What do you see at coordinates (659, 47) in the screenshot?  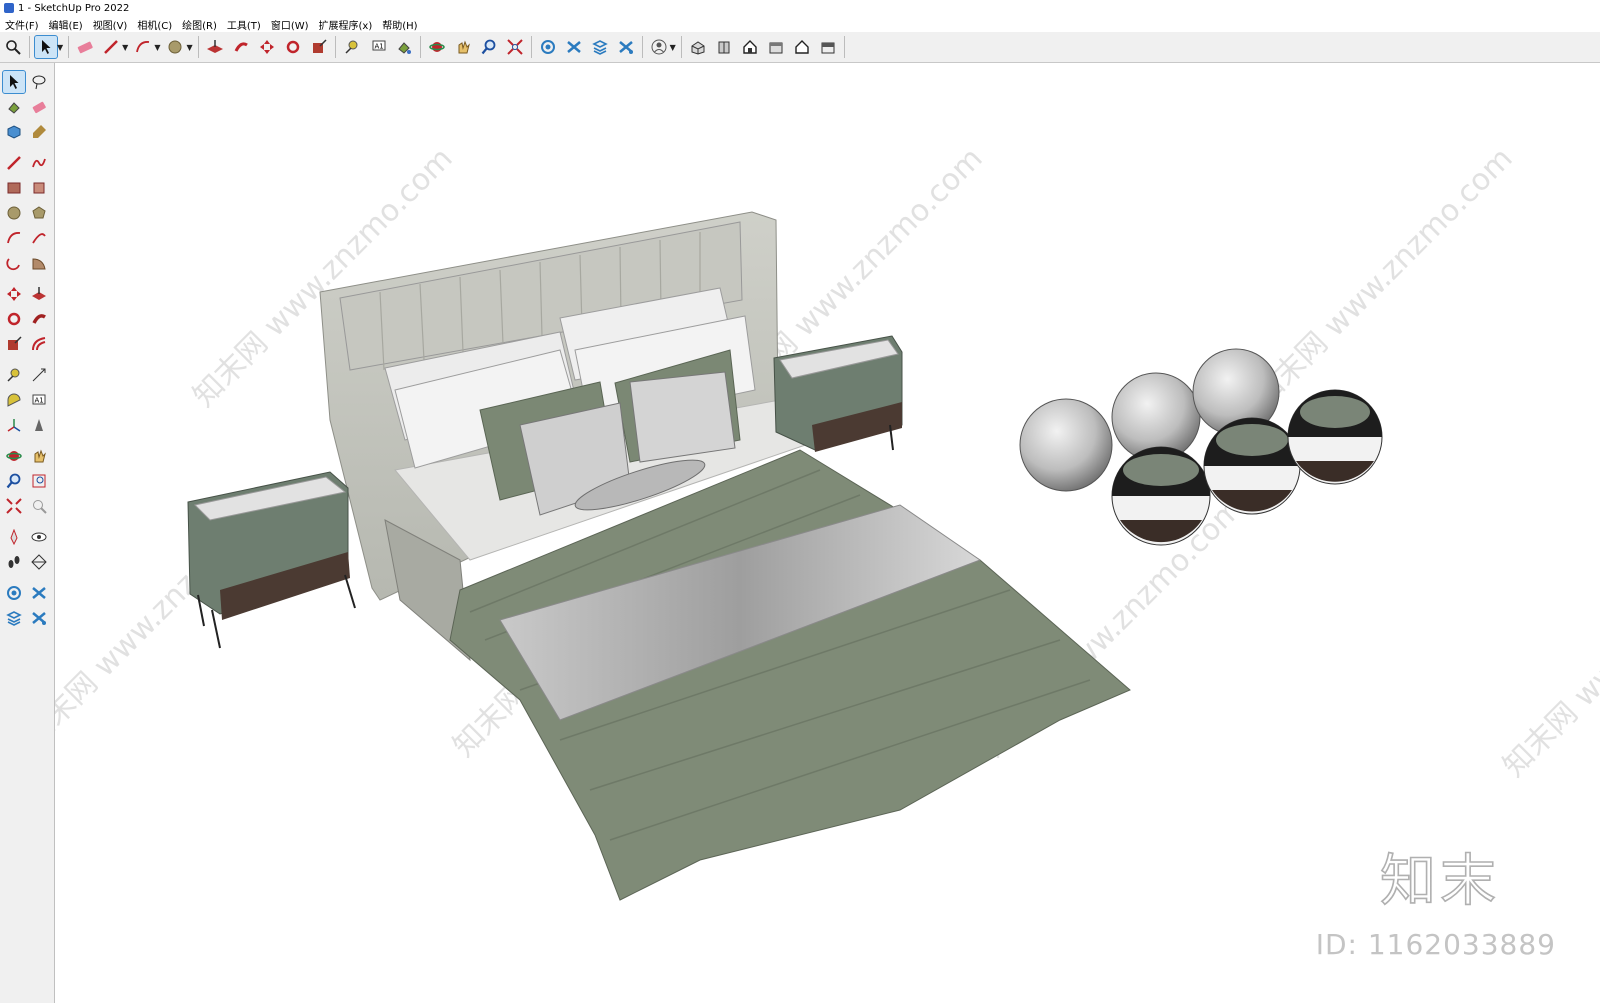 I see `account-icon` at bounding box center [659, 47].